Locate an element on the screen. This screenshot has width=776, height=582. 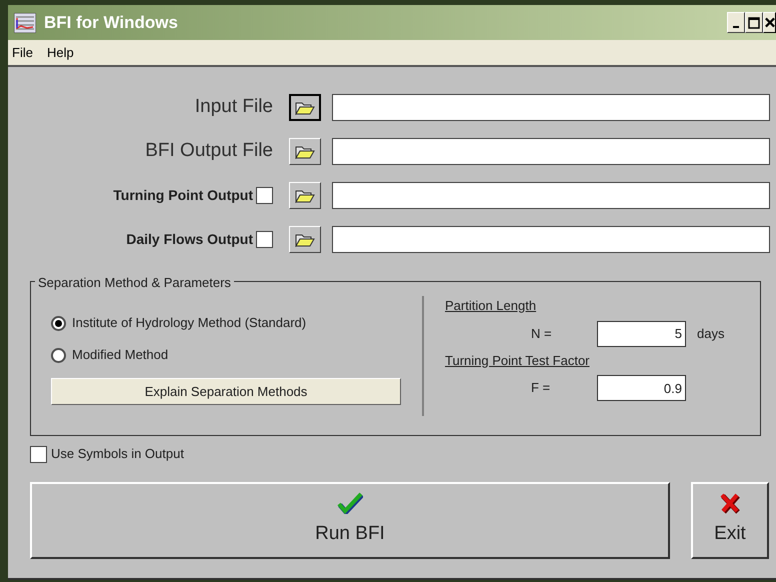
parameter-heading: Partition Length is located at coordinates (491, 306).